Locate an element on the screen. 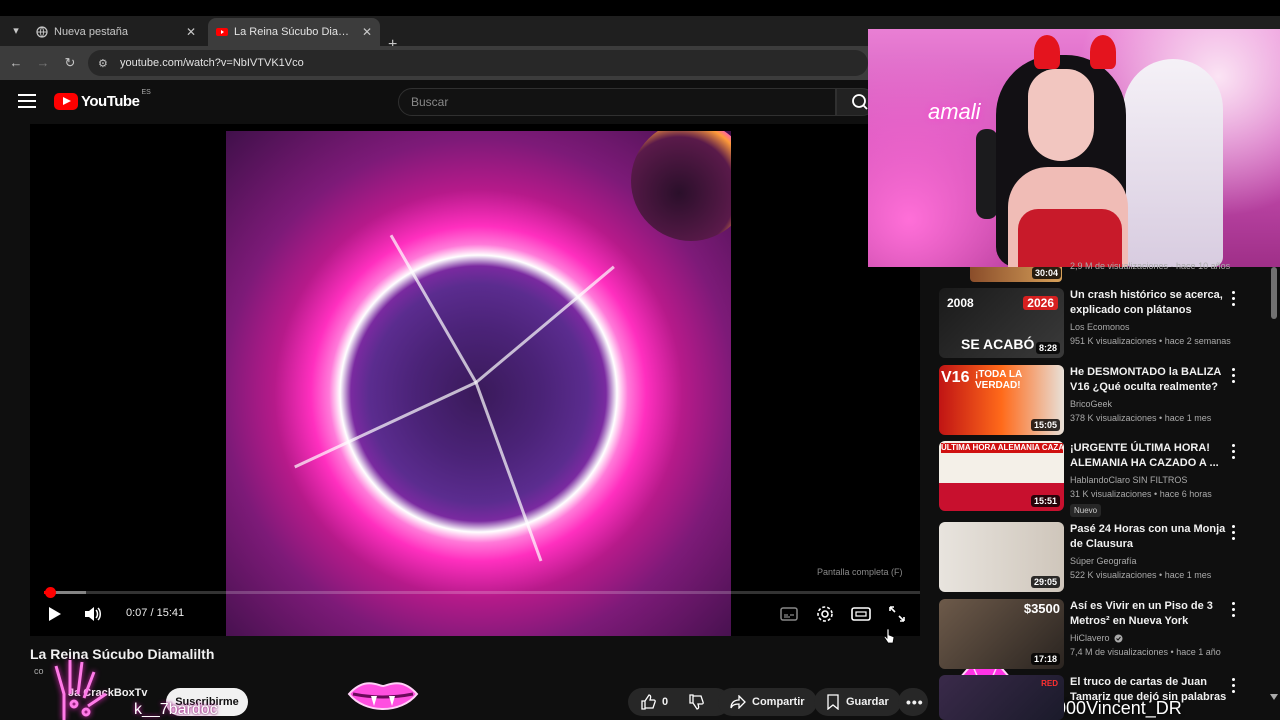 This screenshot has height=720, width=1280. video-duration: 29:05 is located at coordinates (1045, 582).